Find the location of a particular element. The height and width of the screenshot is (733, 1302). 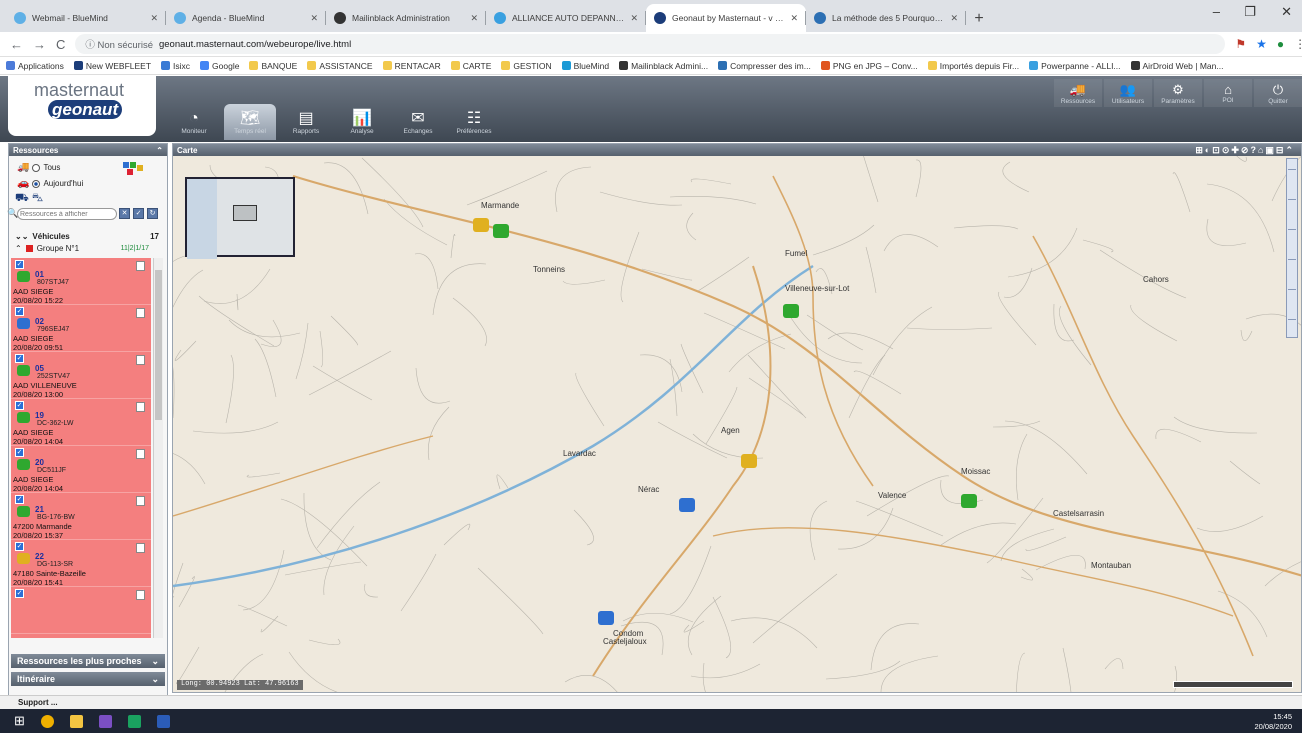

filter-today-radio is located at coordinates (36, 183).